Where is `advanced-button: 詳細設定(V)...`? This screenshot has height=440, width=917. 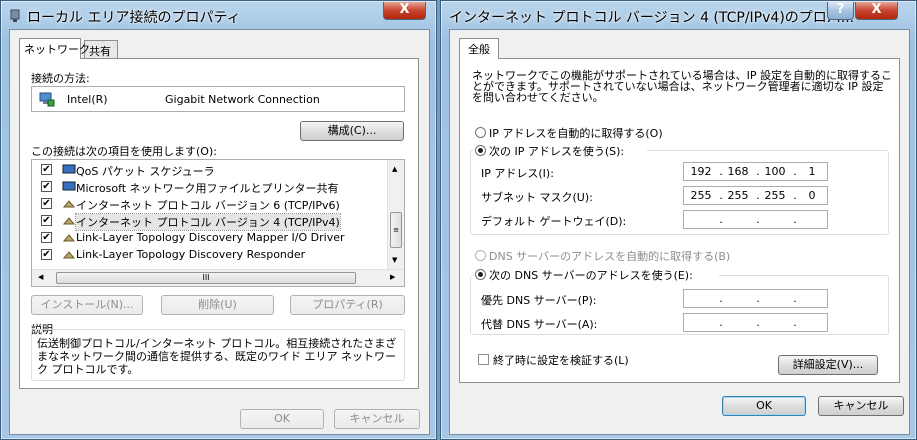 advanced-button: 詳細設定(V)... is located at coordinates (828, 365).